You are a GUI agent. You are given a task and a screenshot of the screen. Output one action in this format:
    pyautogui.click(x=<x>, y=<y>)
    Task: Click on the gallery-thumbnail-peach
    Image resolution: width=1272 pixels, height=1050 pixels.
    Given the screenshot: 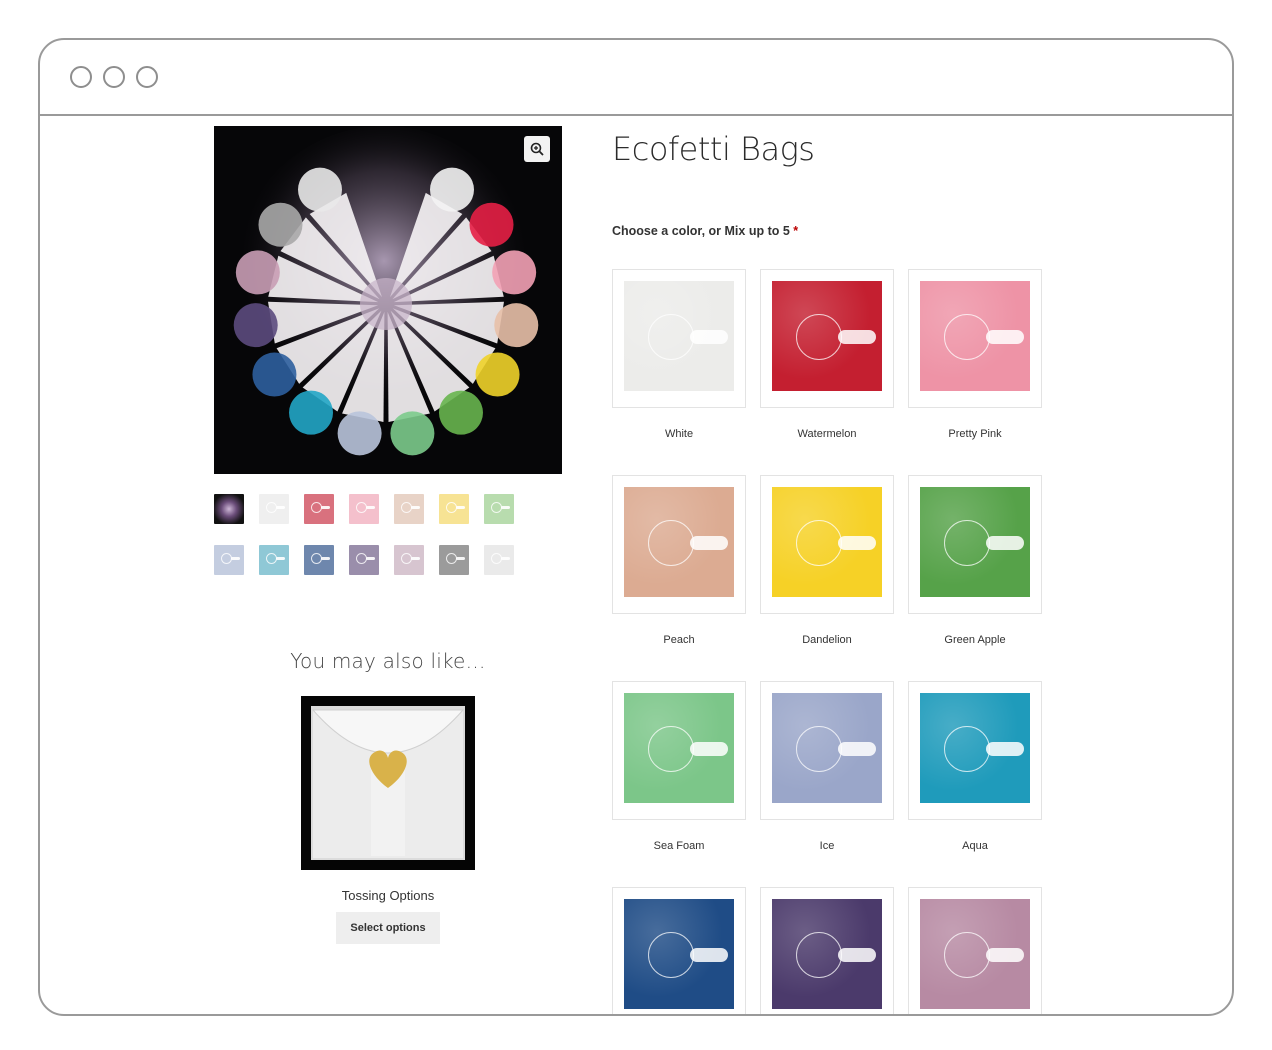 What is the action you would take?
    pyautogui.click(x=409, y=509)
    